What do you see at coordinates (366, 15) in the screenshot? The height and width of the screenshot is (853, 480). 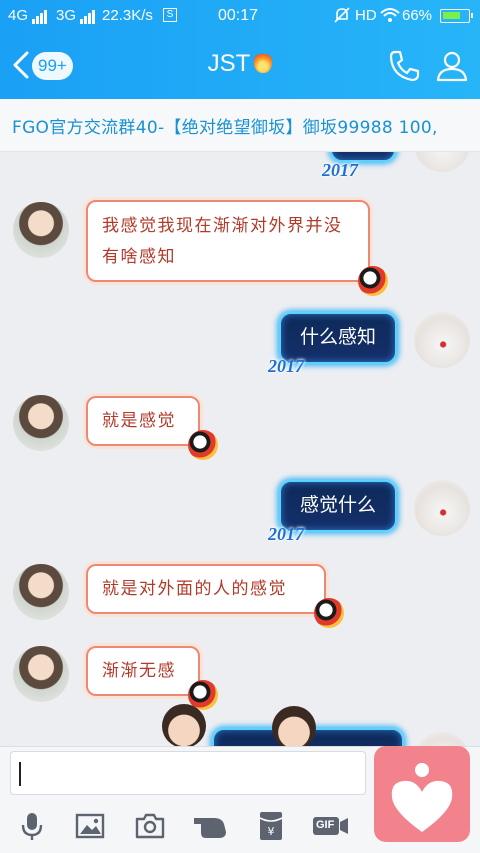 I see `hd-label: HD` at bounding box center [366, 15].